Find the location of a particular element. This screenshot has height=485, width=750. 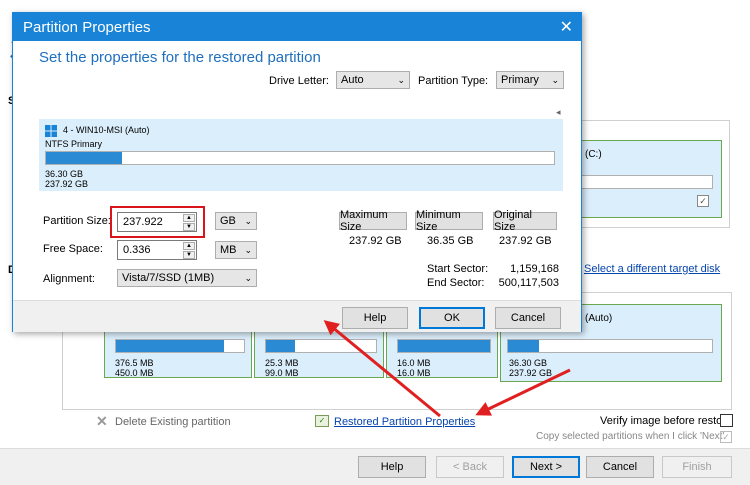

dest-partition-4-total: 237.92 GB is located at coordinates (531, 373).